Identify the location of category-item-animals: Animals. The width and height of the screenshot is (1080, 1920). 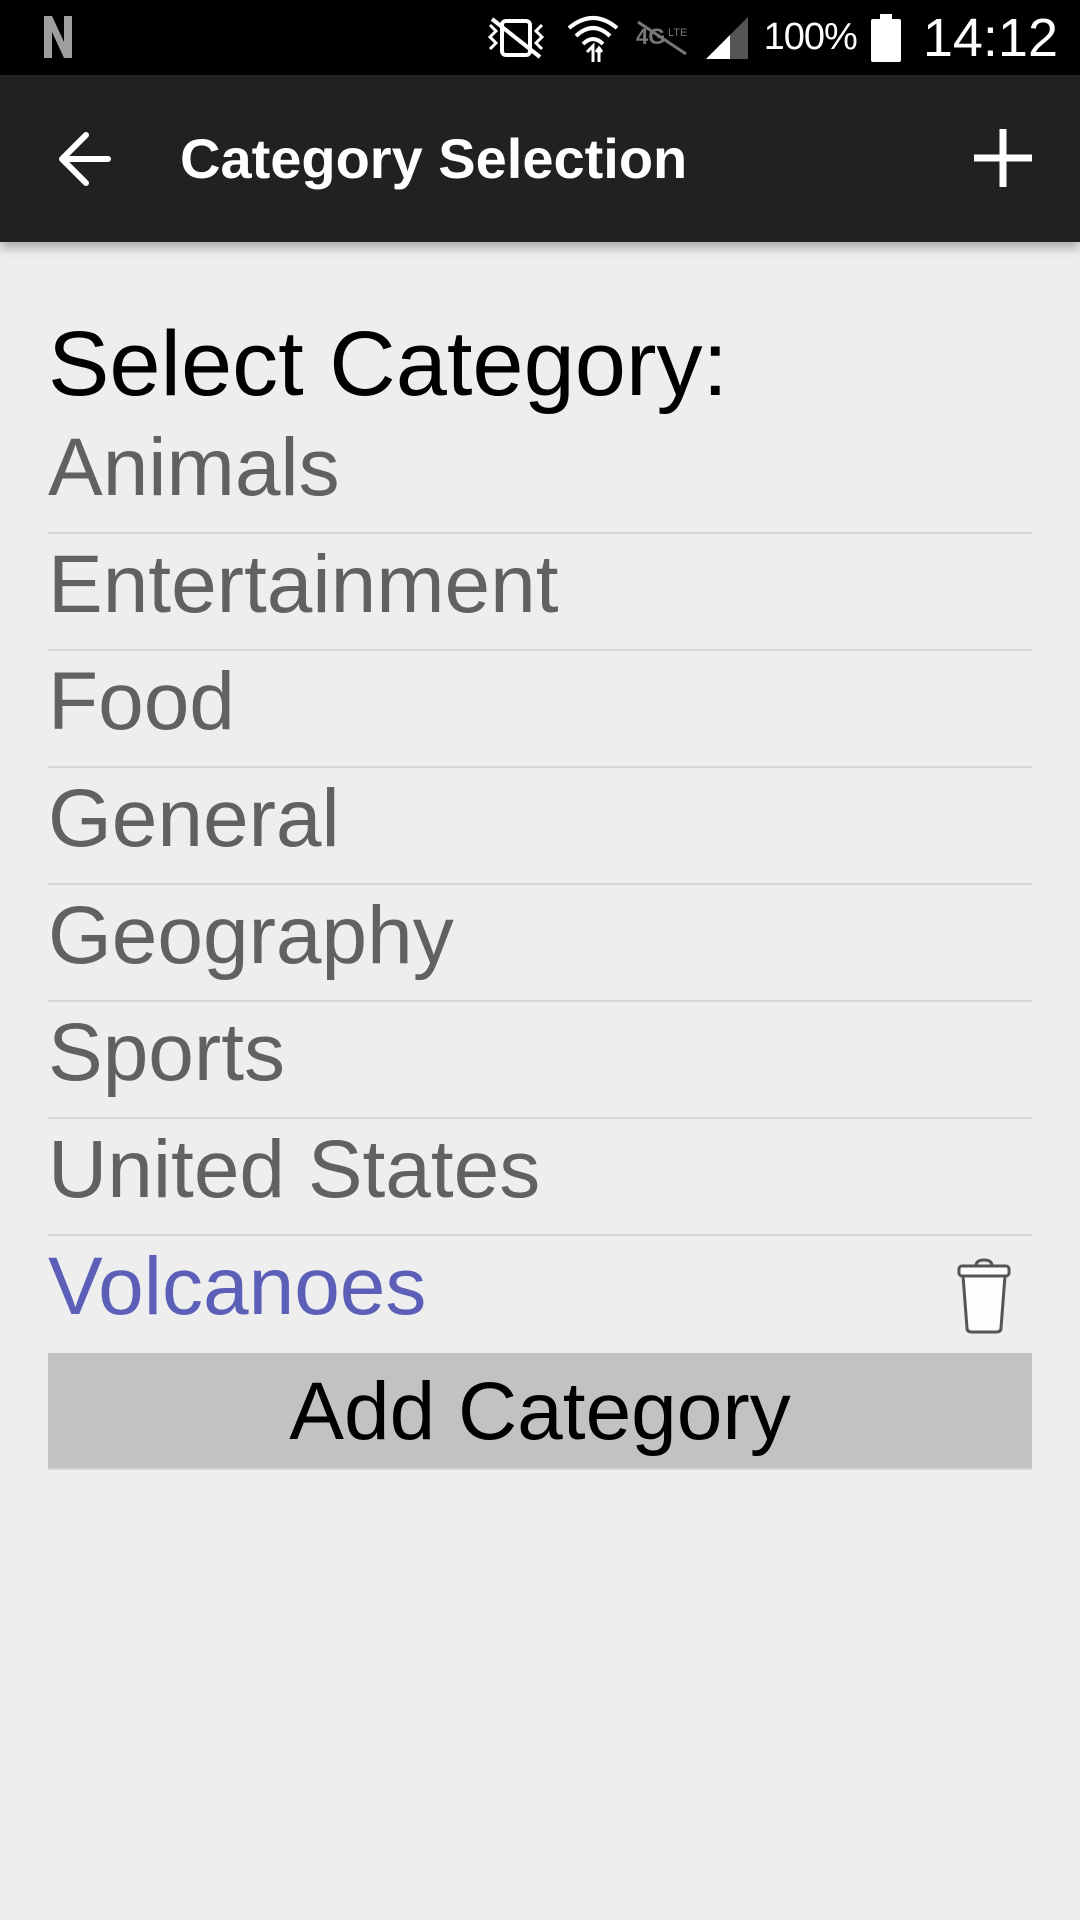
(540, 475).